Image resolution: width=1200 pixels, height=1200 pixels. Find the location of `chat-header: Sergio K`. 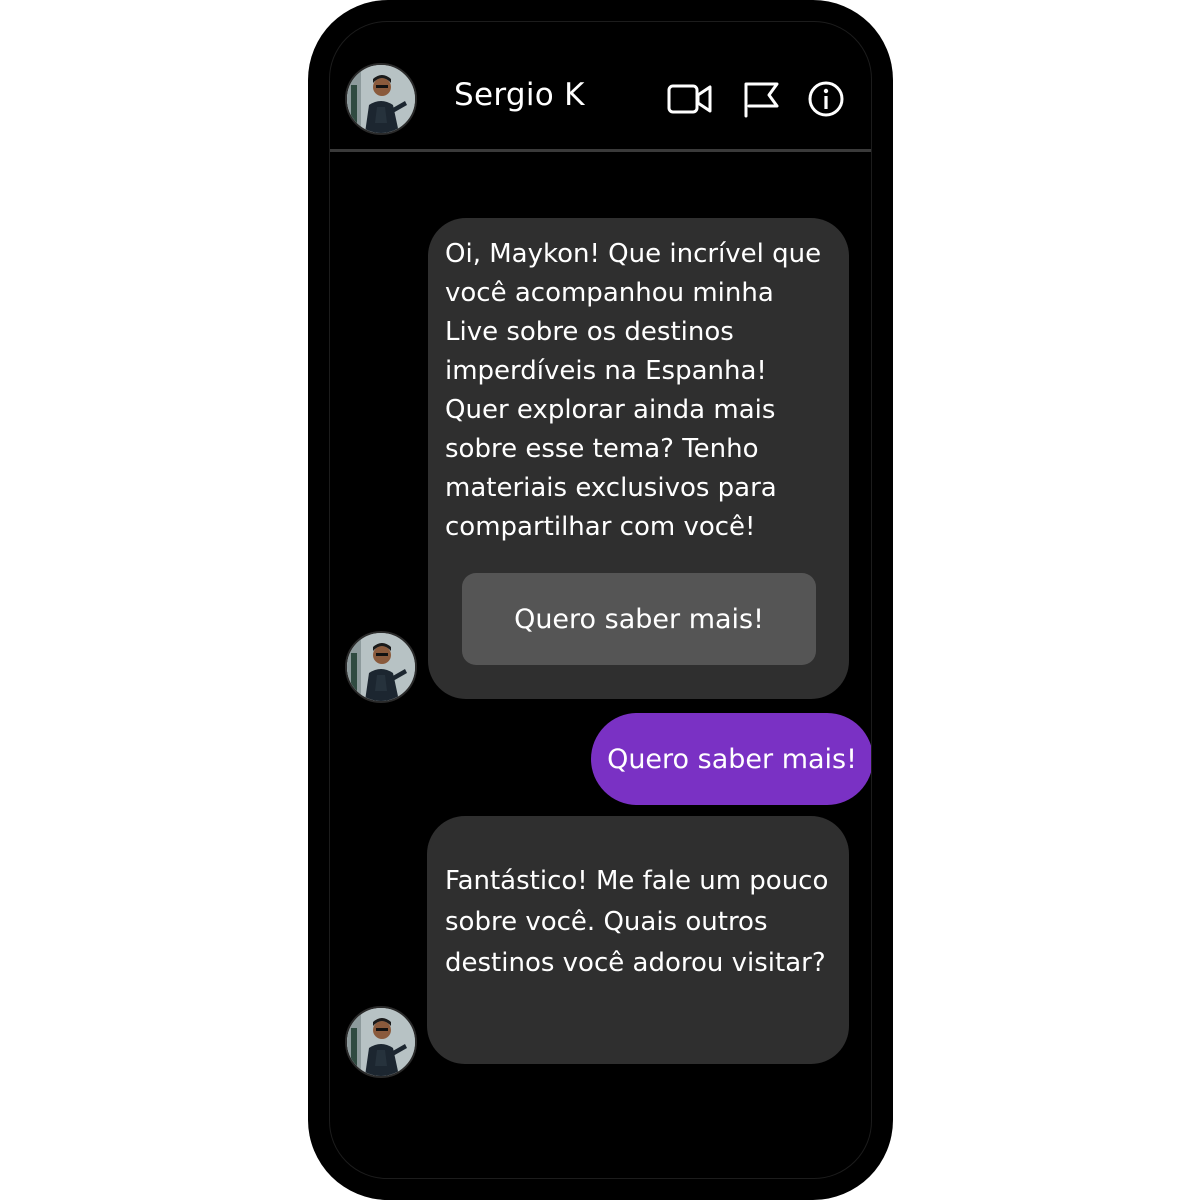

chat-header: Sergio K is located at coordinates (600, 87).